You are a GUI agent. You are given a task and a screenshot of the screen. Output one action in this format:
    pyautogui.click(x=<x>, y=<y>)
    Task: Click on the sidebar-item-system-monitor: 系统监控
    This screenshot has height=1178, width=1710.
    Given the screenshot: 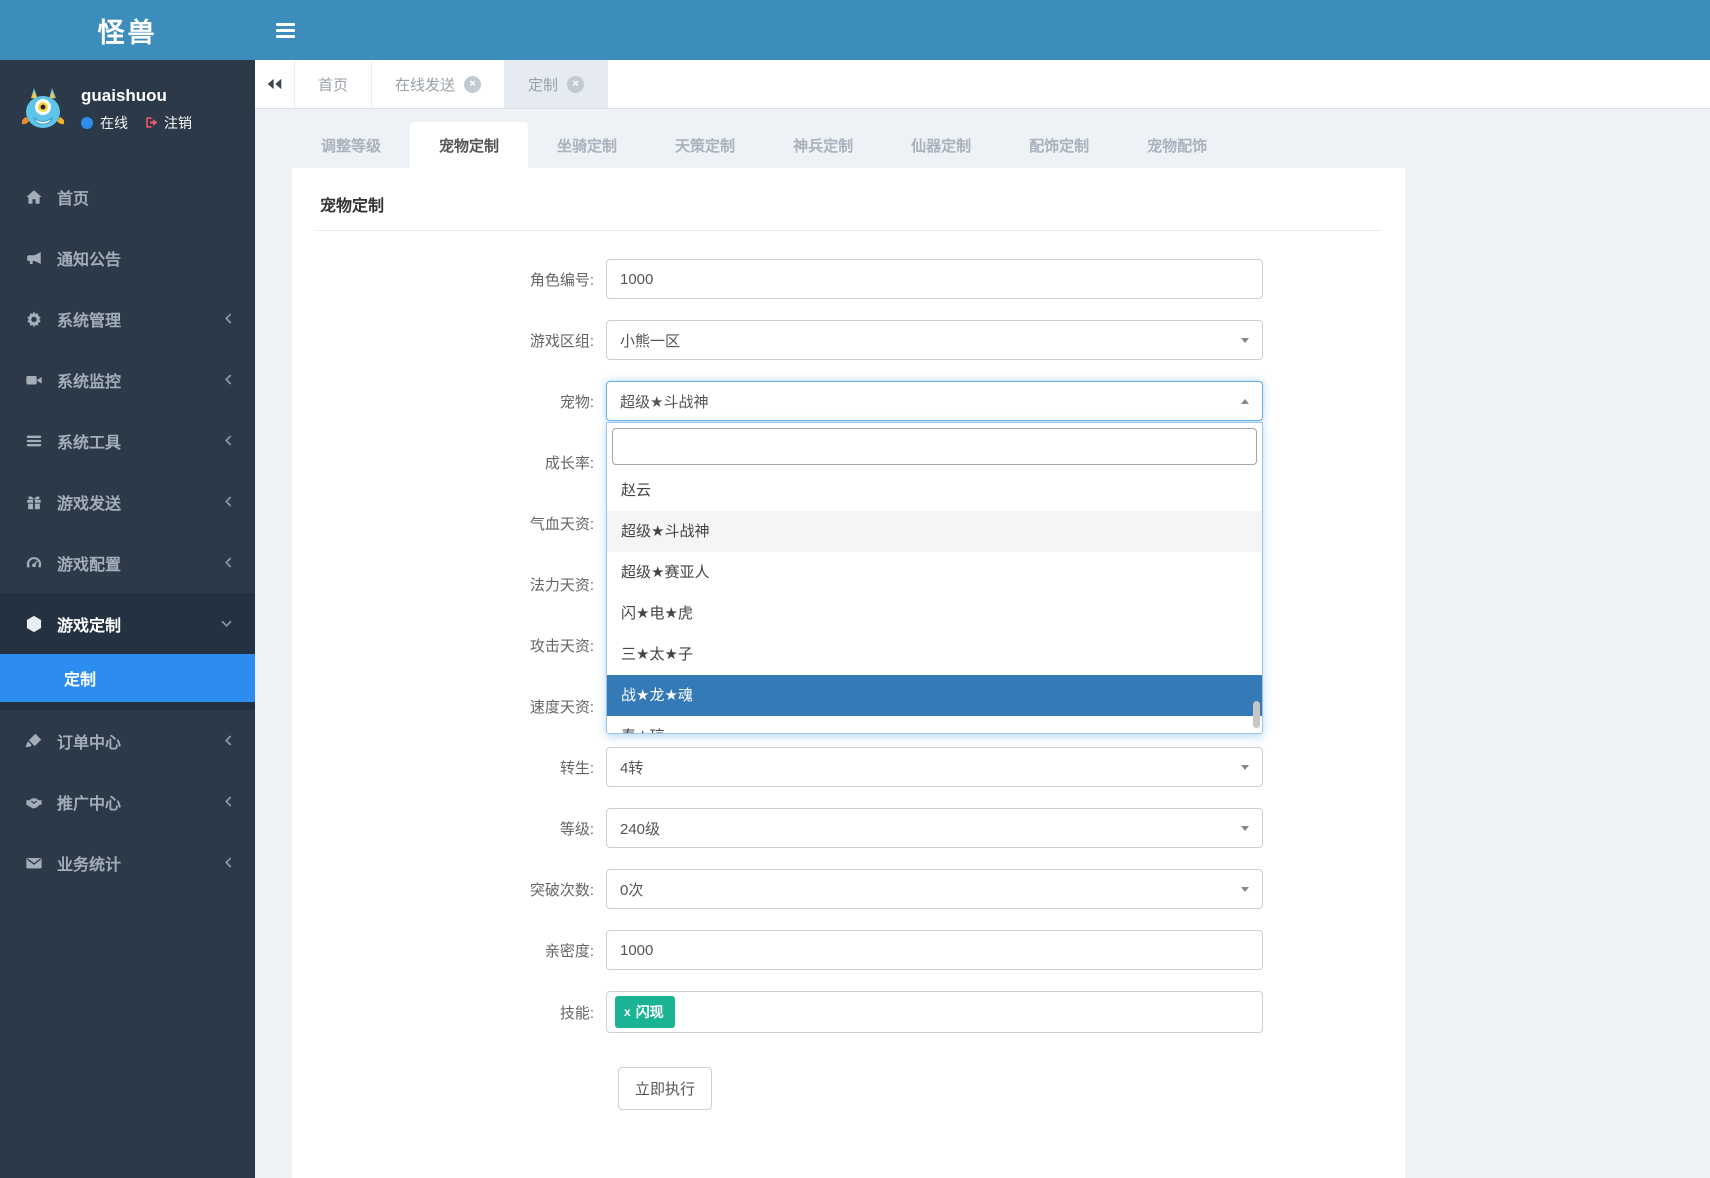 What is the action you would take?
    pyautogui.click(x=127, y=379)
    